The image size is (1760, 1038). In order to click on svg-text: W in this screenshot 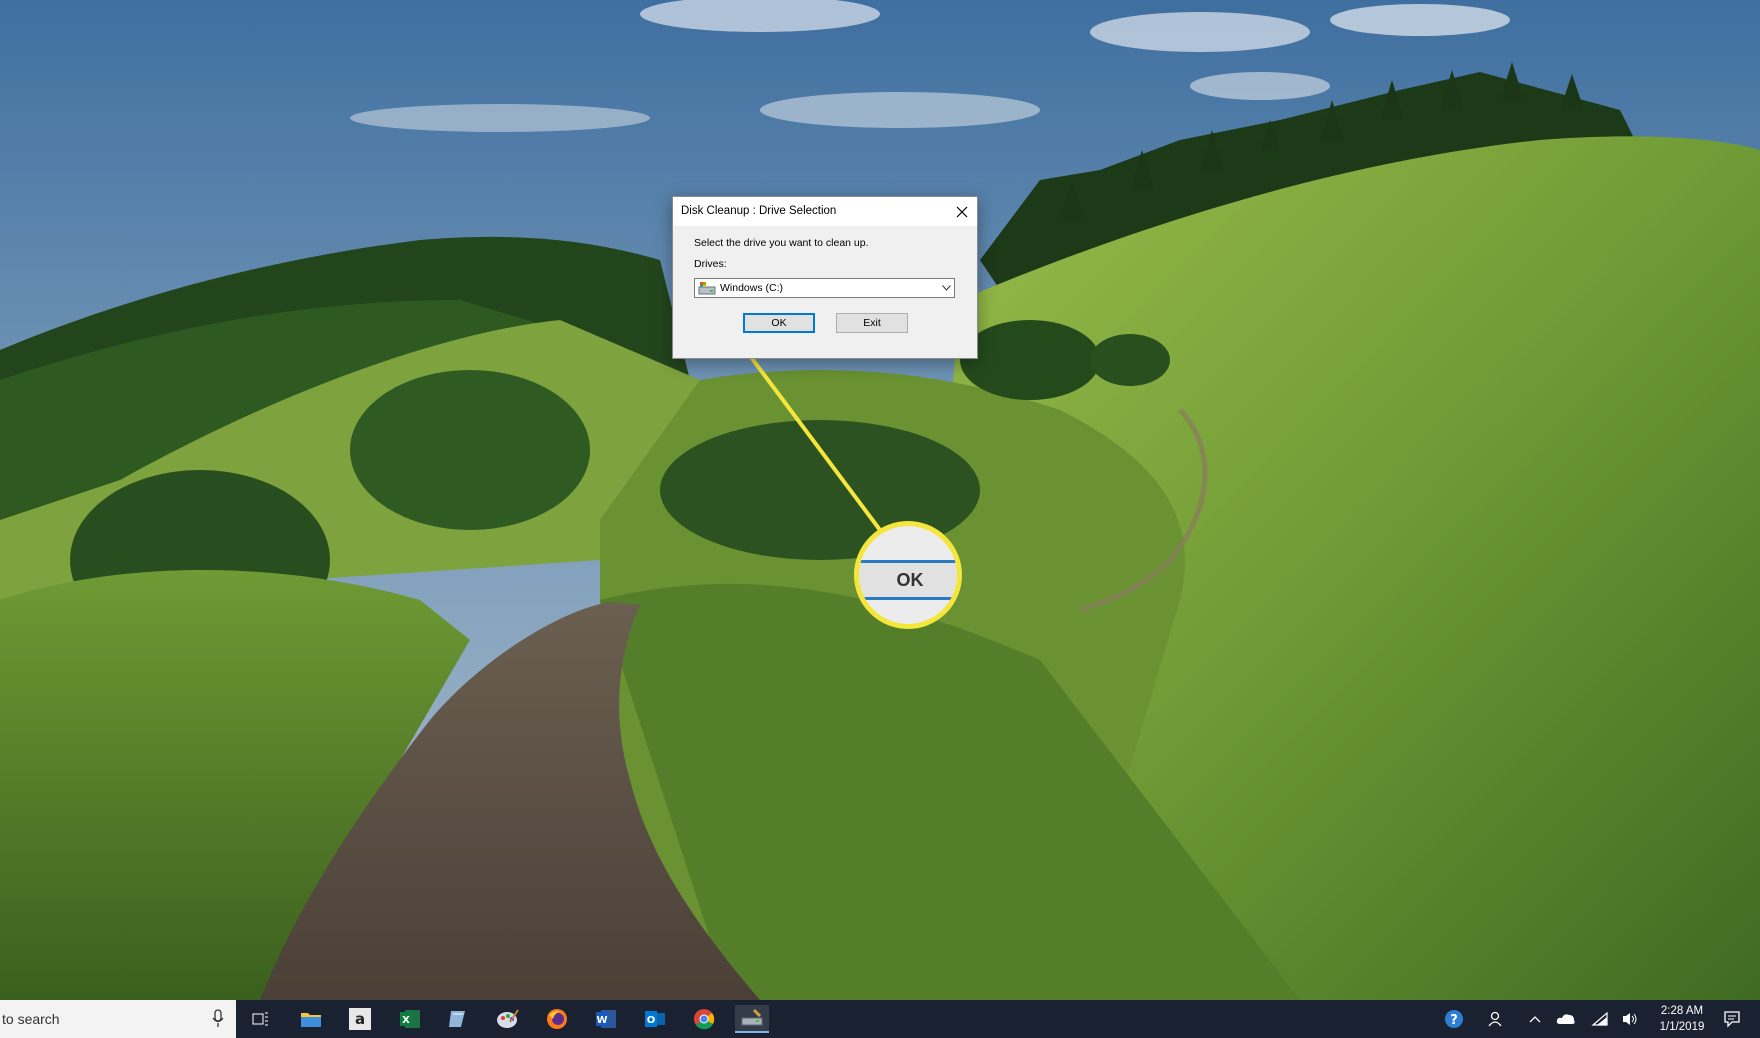, I will do `click(601, 1020)`.